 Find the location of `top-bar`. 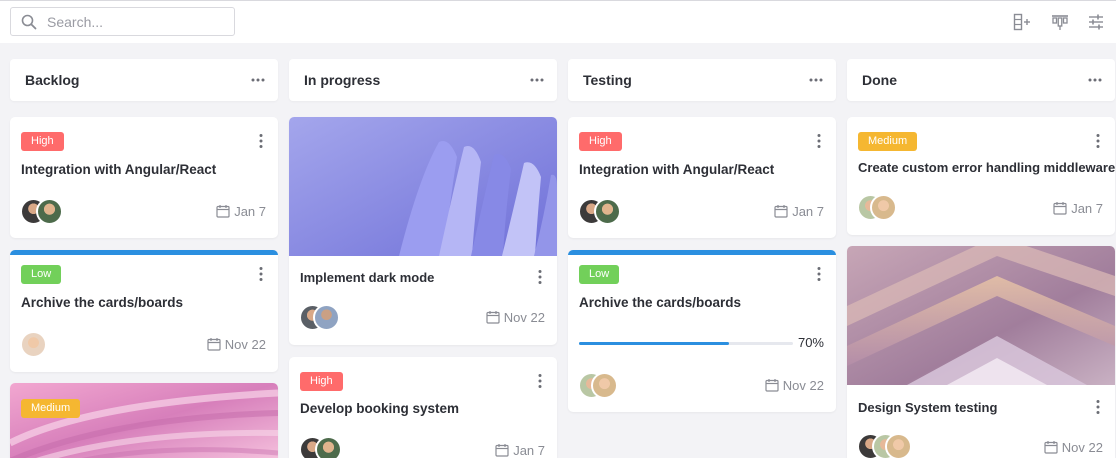

top-bar is located at coordinates (558, 21).